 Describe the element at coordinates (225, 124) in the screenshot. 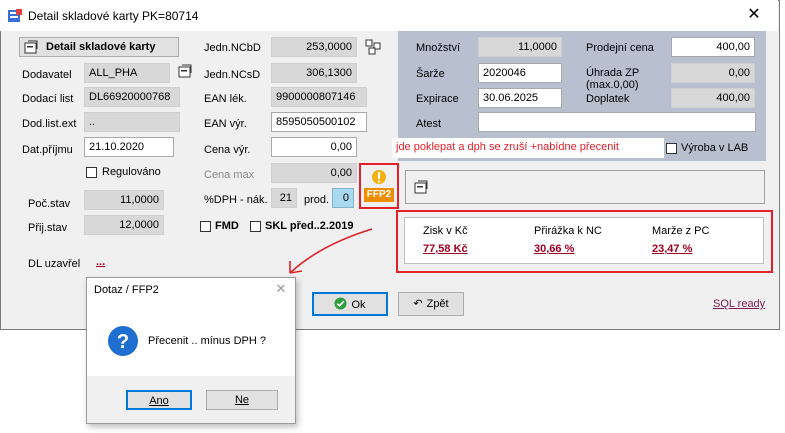

I see `ean-vyr-label: EAN výr.` at that location.